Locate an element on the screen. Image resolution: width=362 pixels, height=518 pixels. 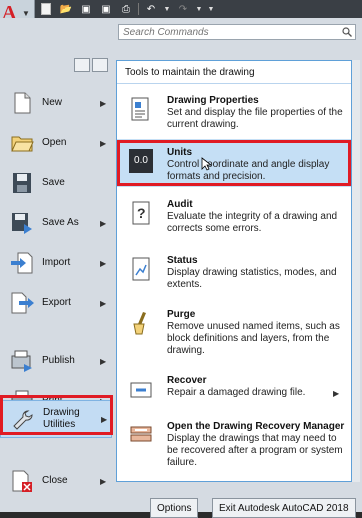
export-icon is located at coordinates (22, 303).